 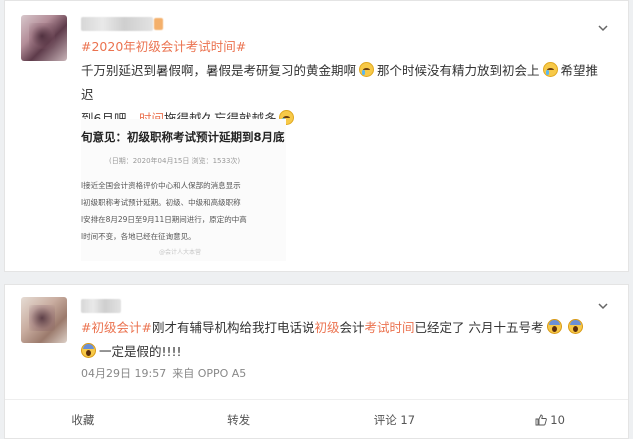 I want to click on thumbs-up-icon, so click(x=541, y=419).